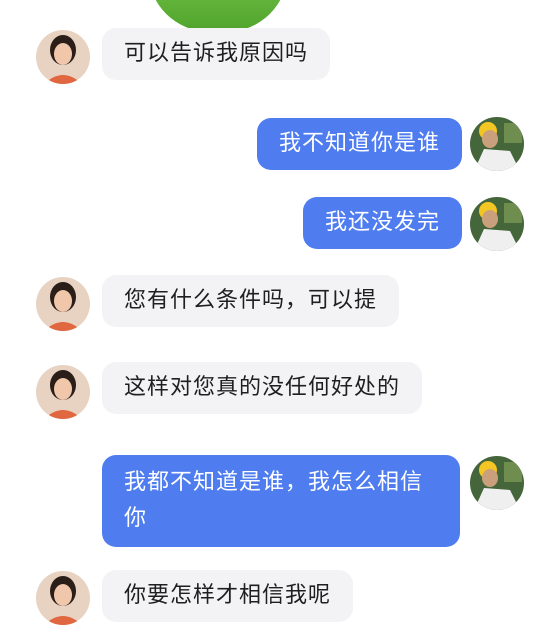 The image size is (544, 640). I want to click on message-bubble-incoming: 您有什么条件吗，可以提, so click(251, 301).